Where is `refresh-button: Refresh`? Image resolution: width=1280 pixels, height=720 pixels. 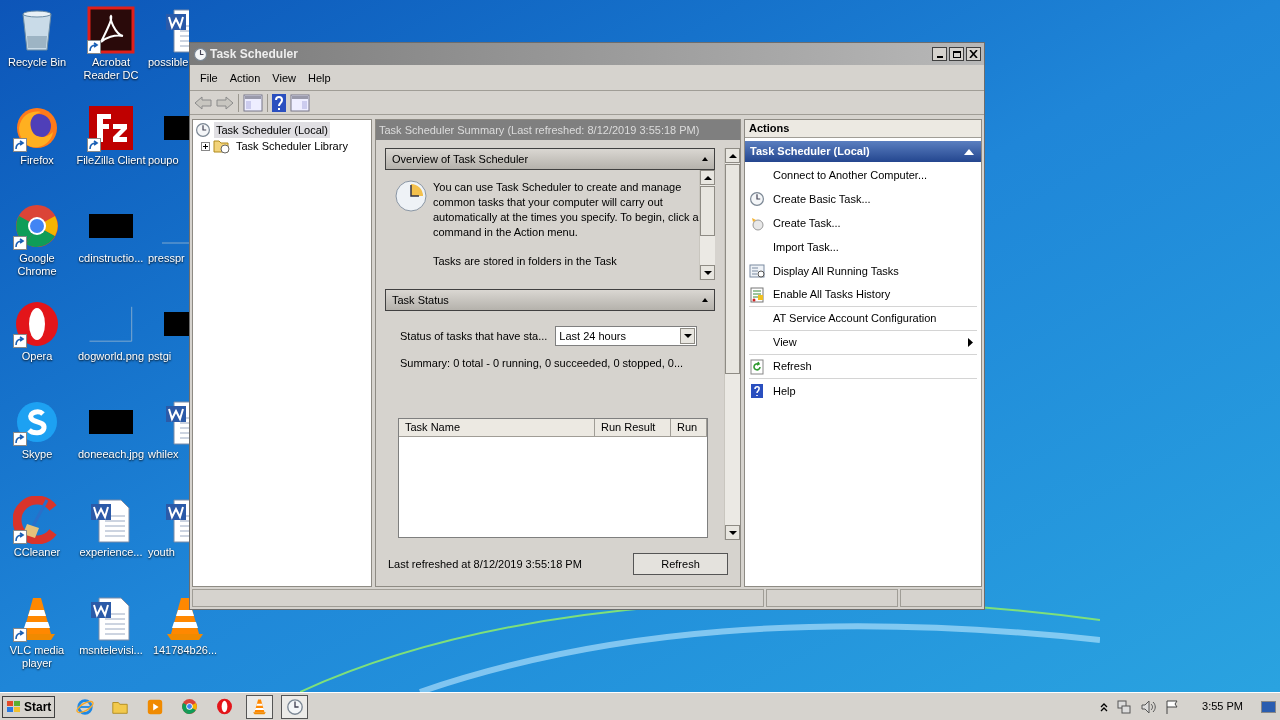 refresh-button: Refresh is located at coordinates (680, 564).